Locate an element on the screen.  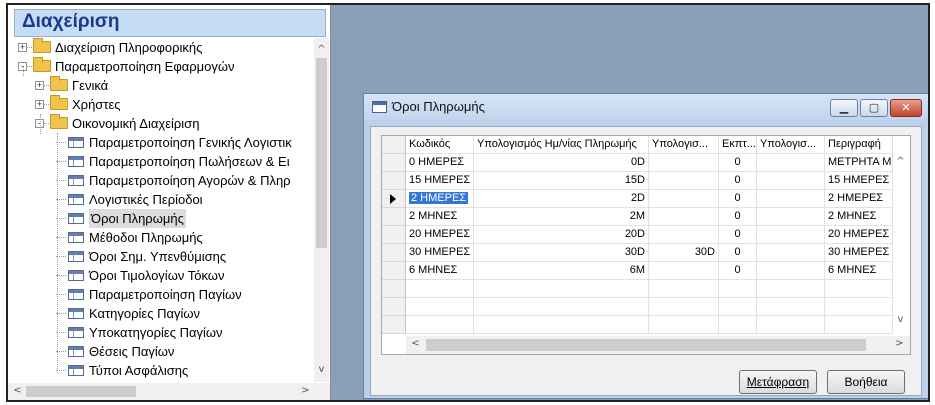
table-cell: 2D is located at coordinates (561, 199).